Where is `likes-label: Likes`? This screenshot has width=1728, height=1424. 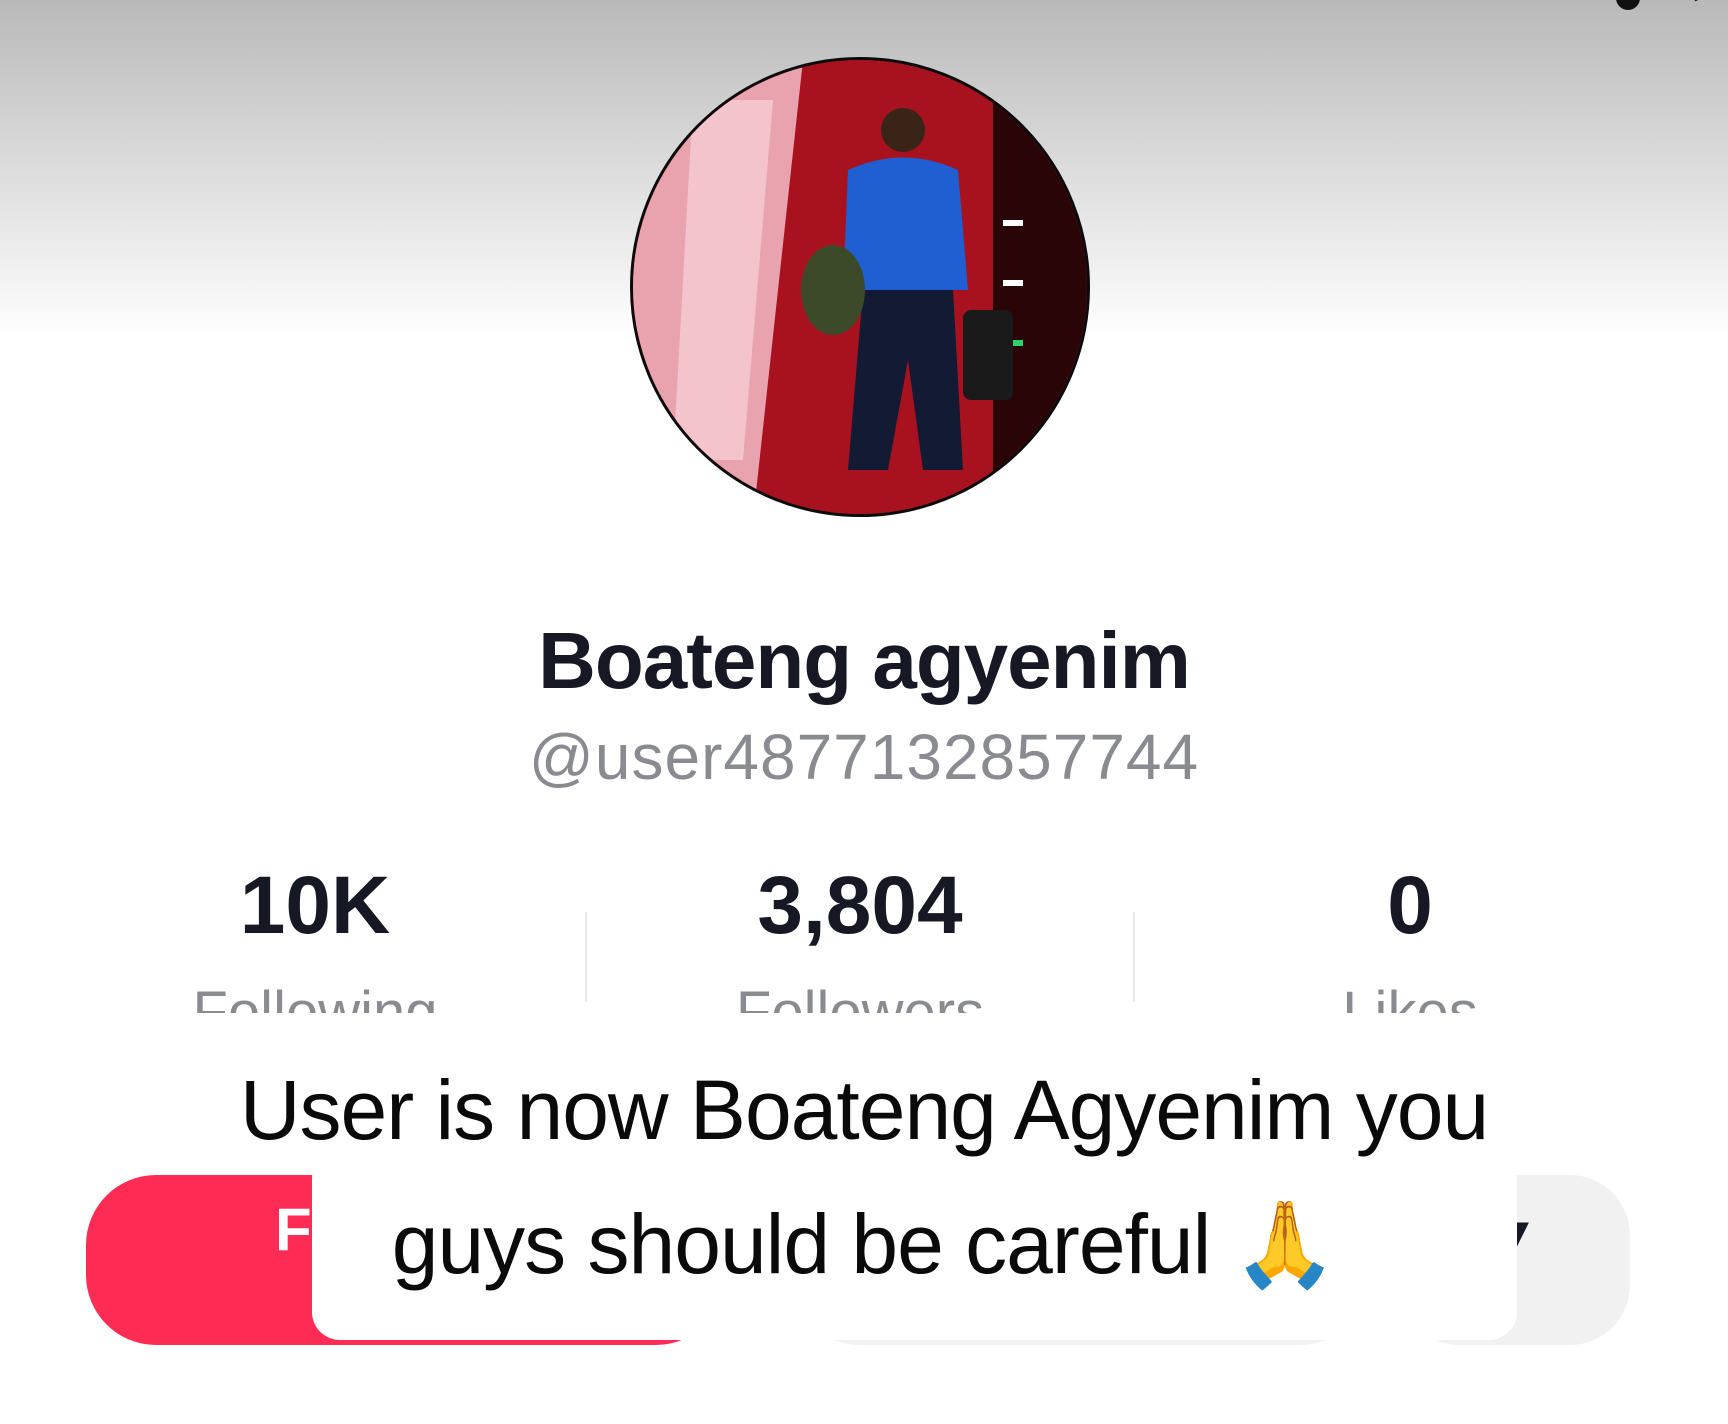
likes-label: Likes is located at coordinates (1410, 996).